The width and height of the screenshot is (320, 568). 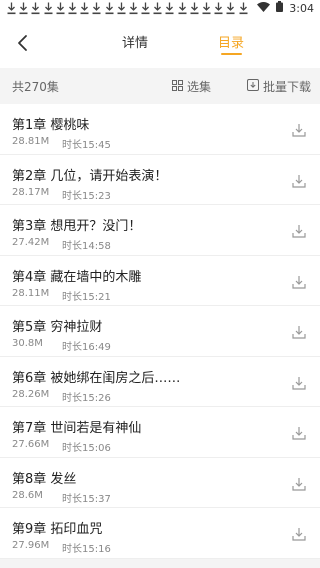 I want to click on download-notifications, so click(x=128, y=9).